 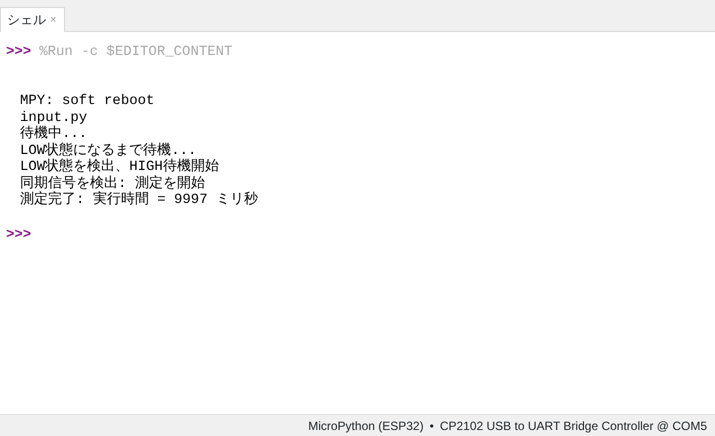 I want to click on output-line: 同期信号を検出: 測定を開始, so click(x=112, y=184).